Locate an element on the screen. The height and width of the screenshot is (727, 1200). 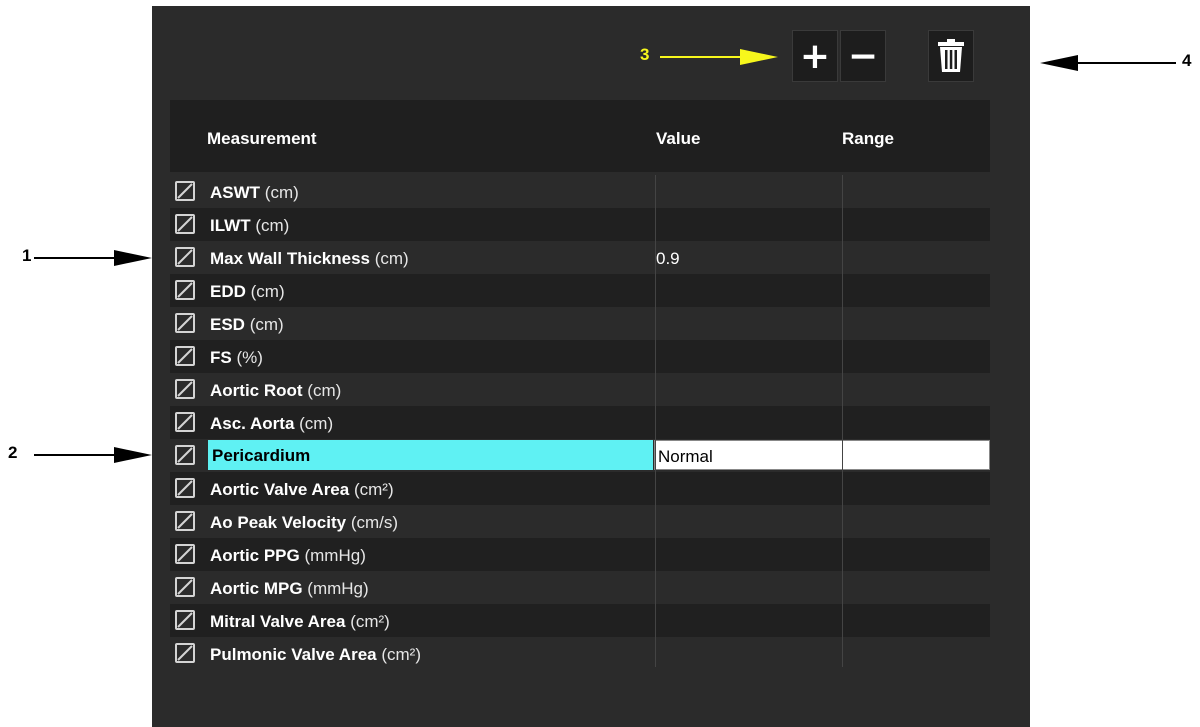
table-row: ILWT (cm) is located at coordinates (580, 224).